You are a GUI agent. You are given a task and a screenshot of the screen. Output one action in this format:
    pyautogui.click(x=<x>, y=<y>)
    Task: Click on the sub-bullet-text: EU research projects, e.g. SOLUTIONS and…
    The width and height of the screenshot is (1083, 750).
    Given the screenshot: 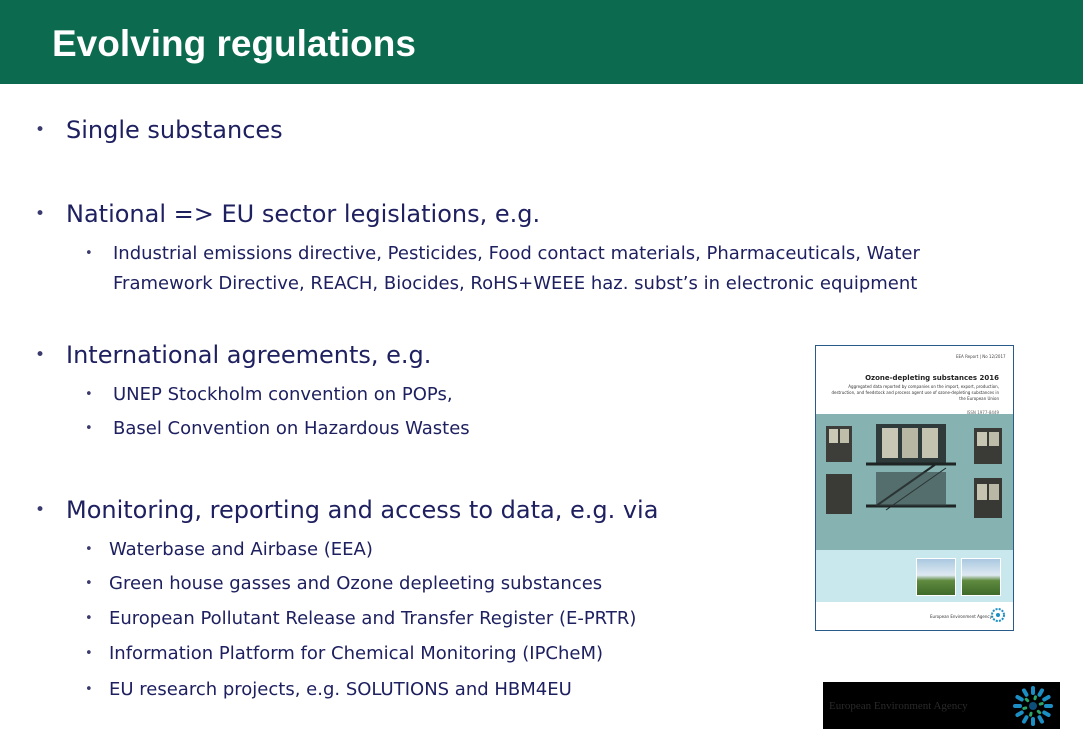 What is the action you would take?
    pyautogui.click(x=340, y=689)
    